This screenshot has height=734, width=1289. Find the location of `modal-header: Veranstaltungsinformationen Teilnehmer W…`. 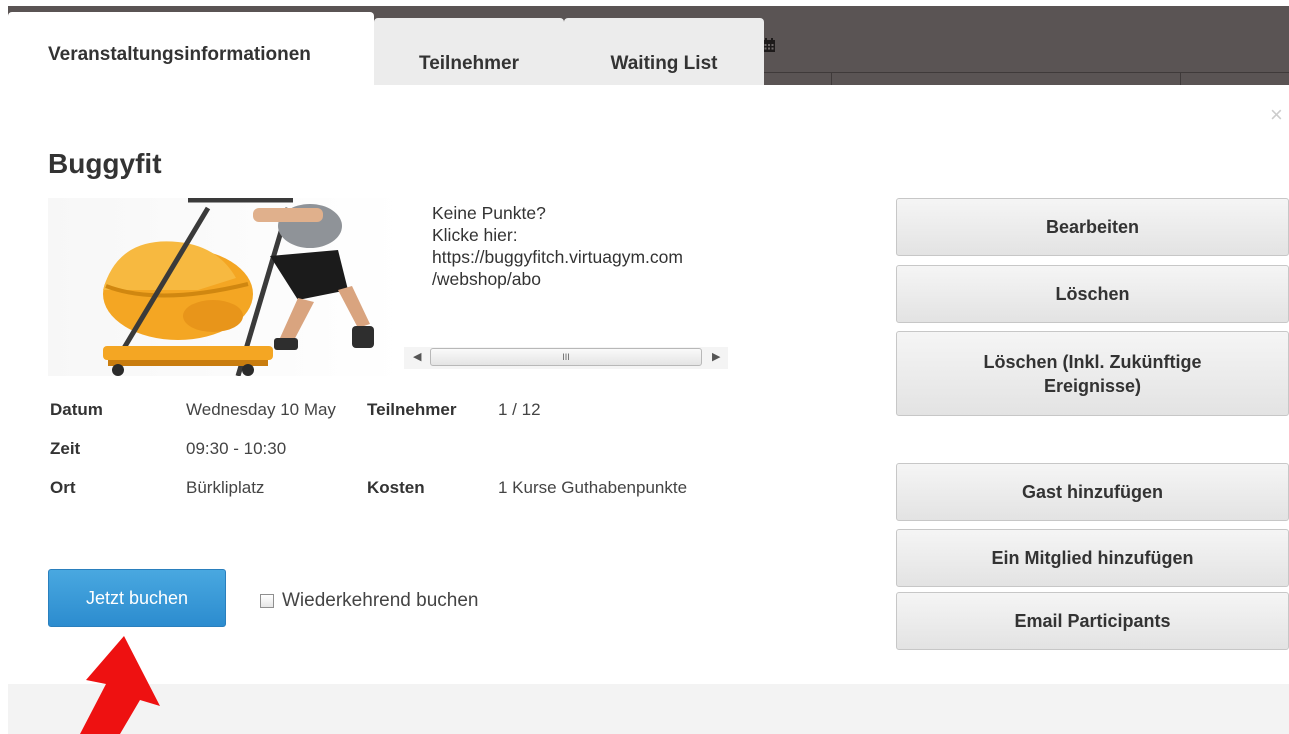

modal-header: Veranstaltungsinformationen Teilnehmer W… is located at coordinates (644, 43).